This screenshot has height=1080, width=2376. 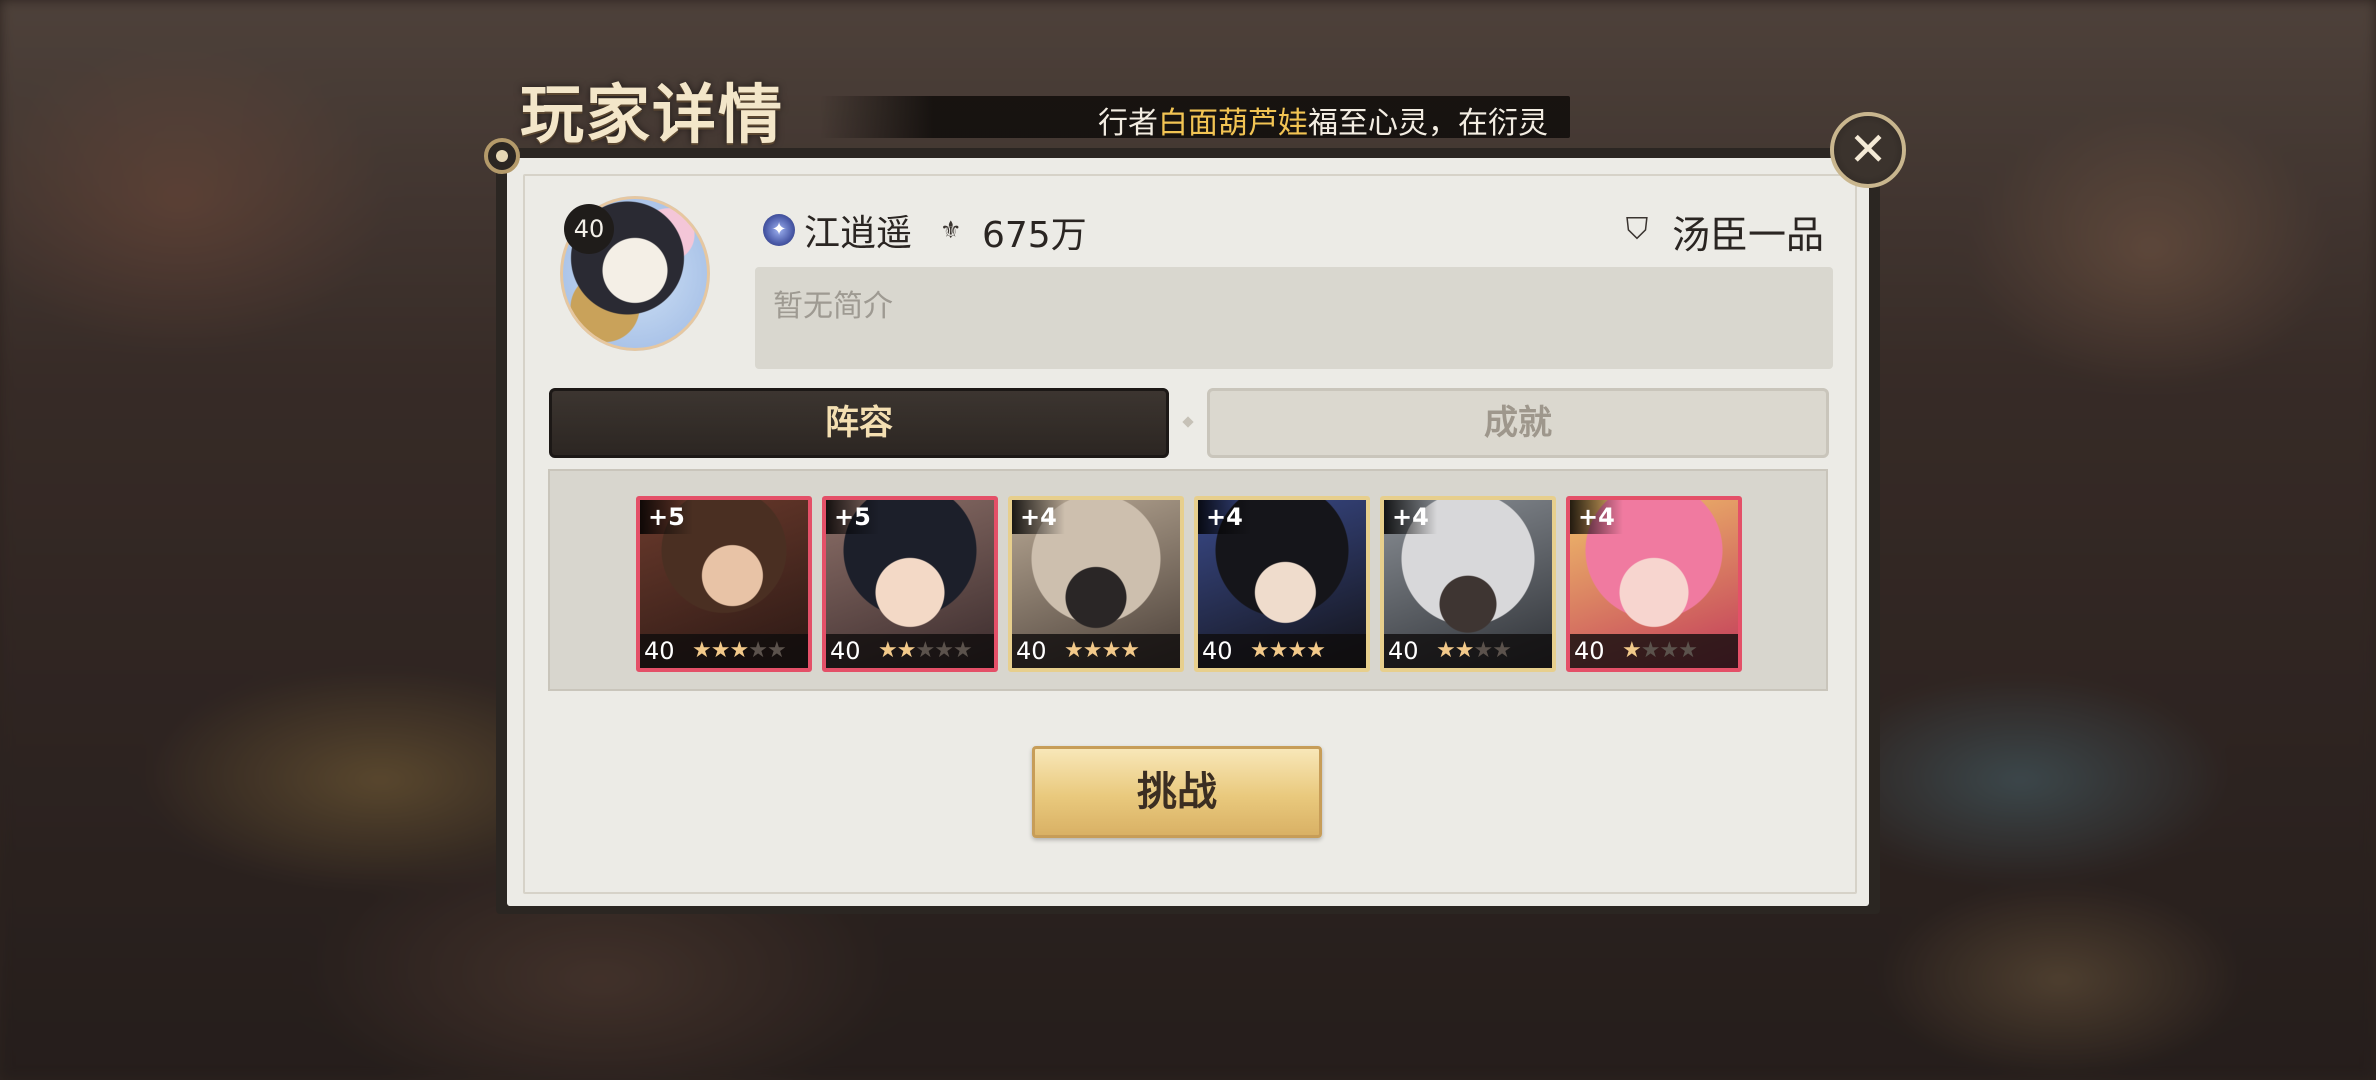 I want to click on ticker-text: 行者白面葫芦娃福至心灵，在衍灵, so click(x=1323, y=118).